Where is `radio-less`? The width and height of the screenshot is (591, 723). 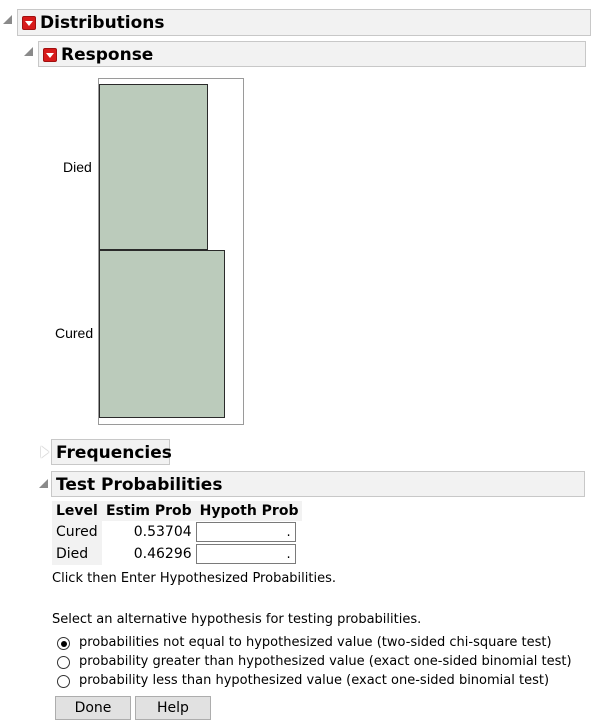
radio-less is located at coordinates (63, 681).